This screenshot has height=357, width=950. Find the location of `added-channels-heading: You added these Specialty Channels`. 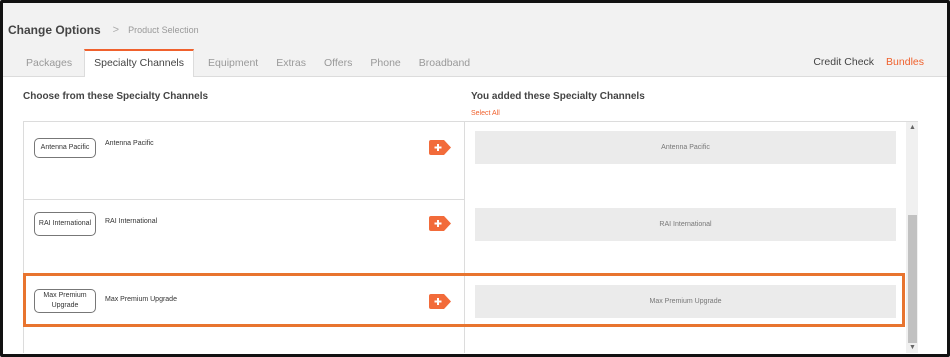

added-channels-heading: You added these Specialty Channels is located at coordinates (558, 96).